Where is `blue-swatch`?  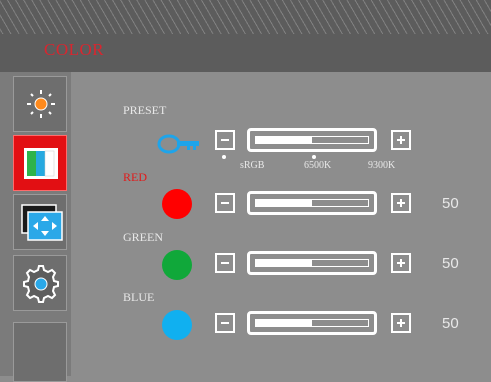
blue-swatch is located at coordinates (177, 325).